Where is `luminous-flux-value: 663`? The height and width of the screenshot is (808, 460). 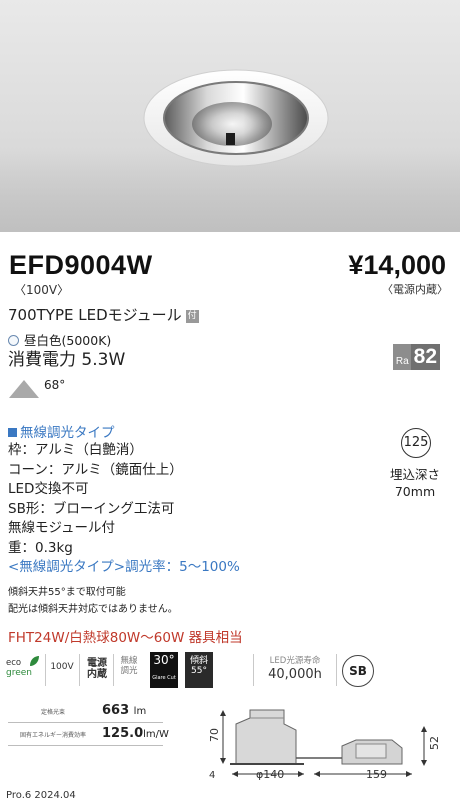
luminous-flux-value: 663 is located at coordinates (116, 710).